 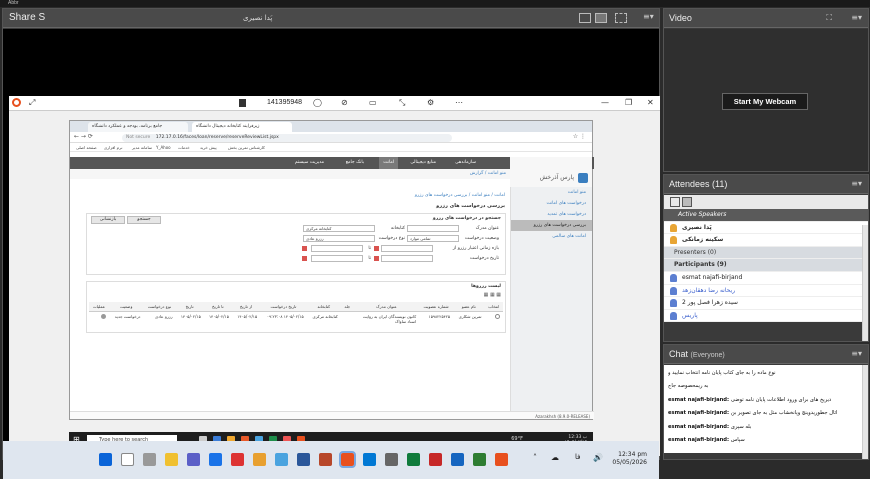 I want to click on host-clock: 12:34 pm 05/05/2026, so click(x=629, y=459).